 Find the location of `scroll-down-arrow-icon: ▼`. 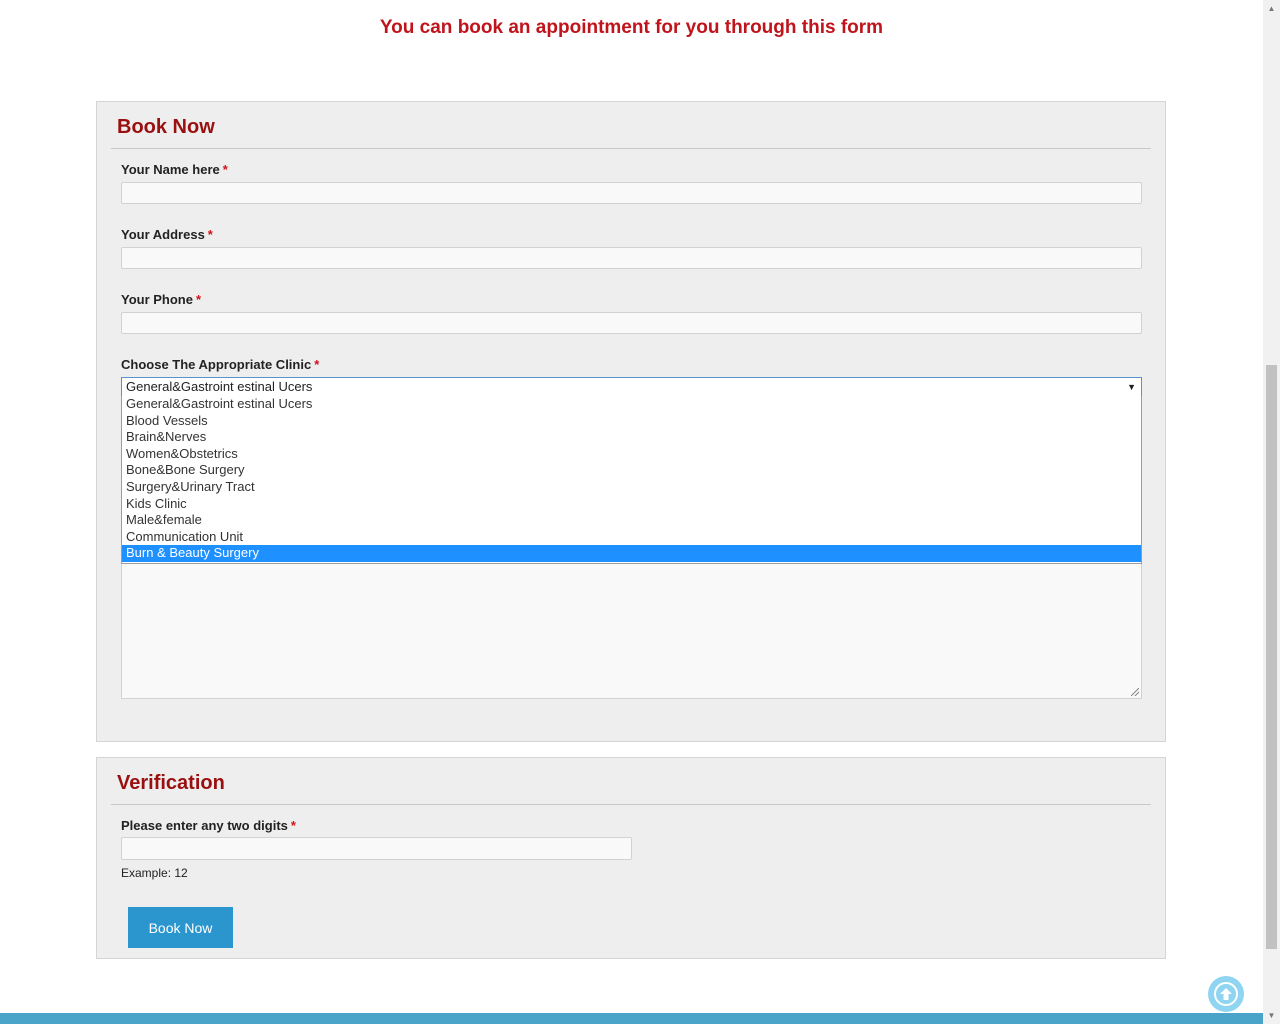

scroll-down-arrow-icon: ▼ is located at coordinates (1271, 1015).